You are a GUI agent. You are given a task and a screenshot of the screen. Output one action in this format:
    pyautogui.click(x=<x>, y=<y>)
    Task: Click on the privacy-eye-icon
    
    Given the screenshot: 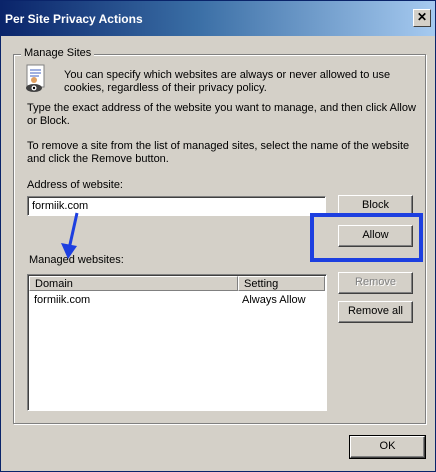 What is the action you would take?
    pyautogui.click(x=35, y=78)
    